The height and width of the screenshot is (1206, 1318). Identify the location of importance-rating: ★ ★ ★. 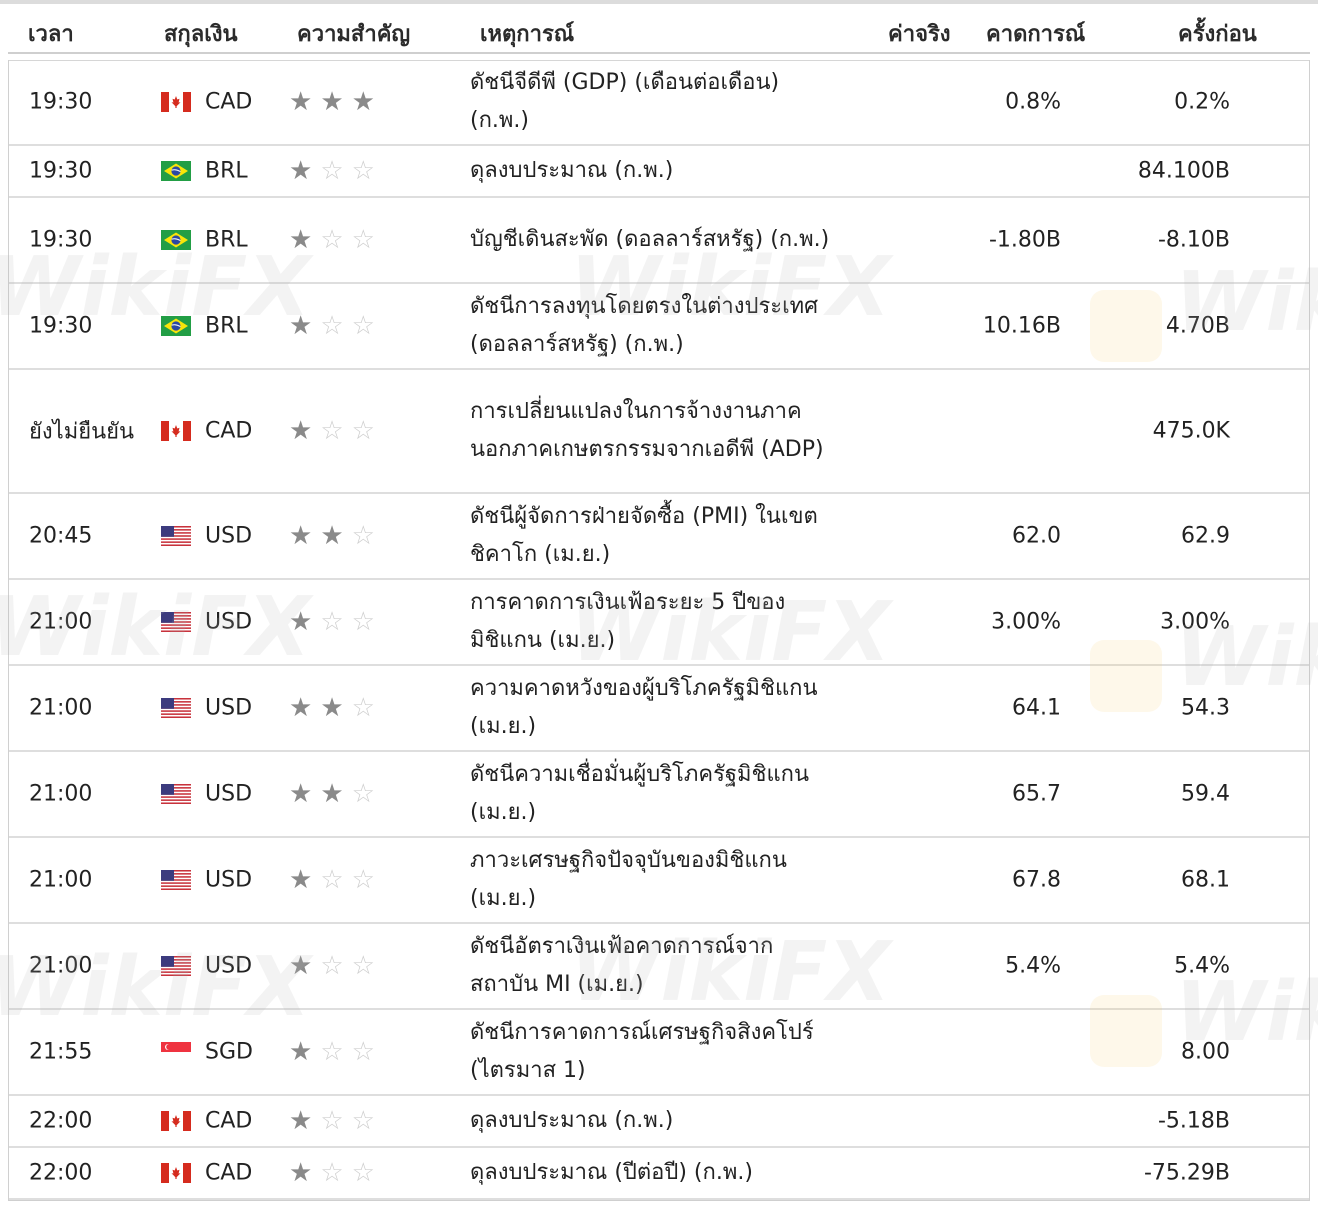
(332, 102).